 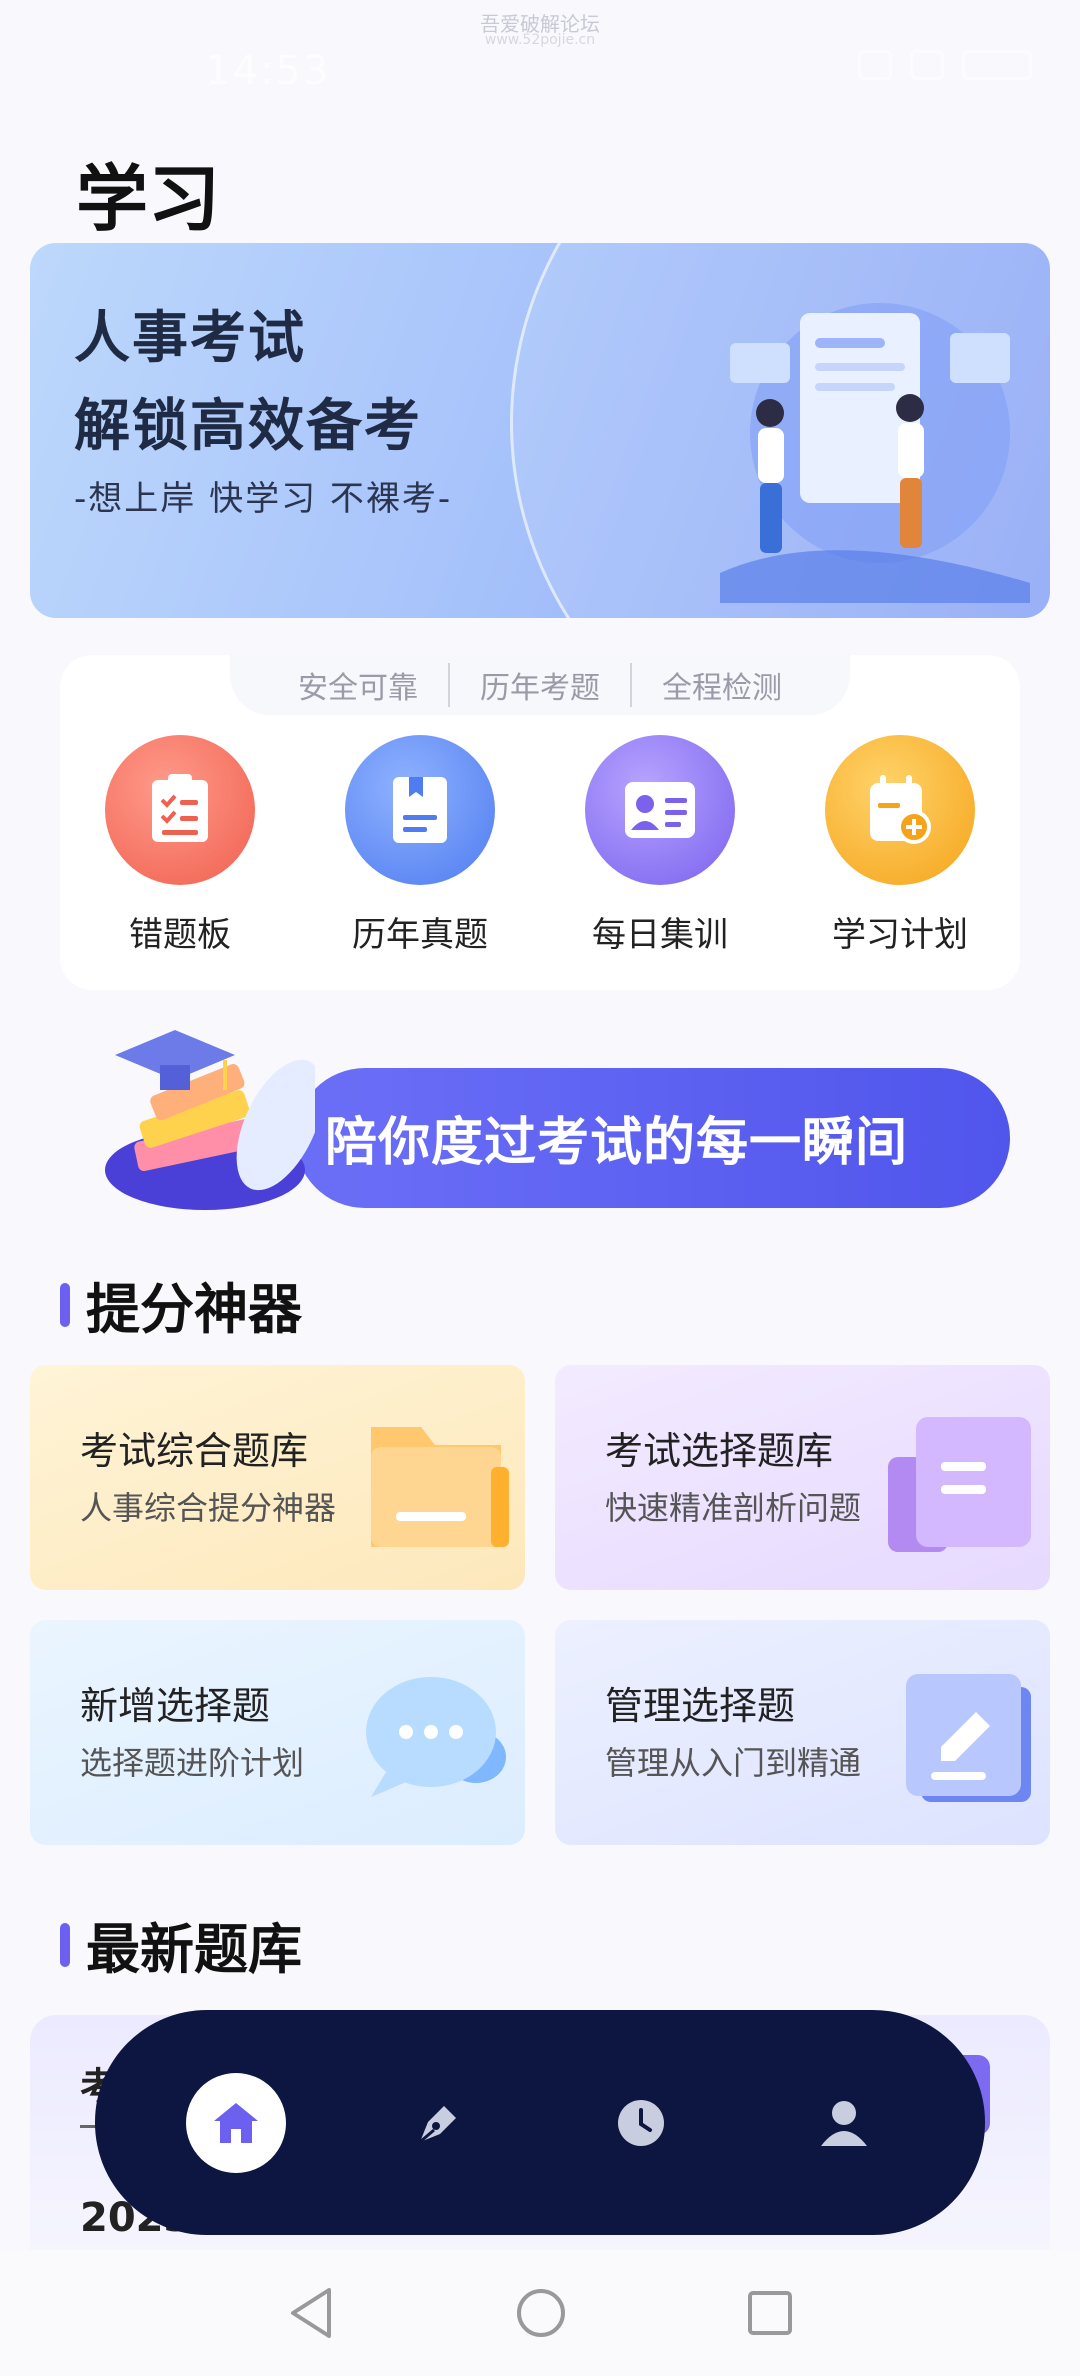 I want to click on tool-card-manage-choice: 管理选择题 管理从入门到精通, so click(x=802, y=1732).